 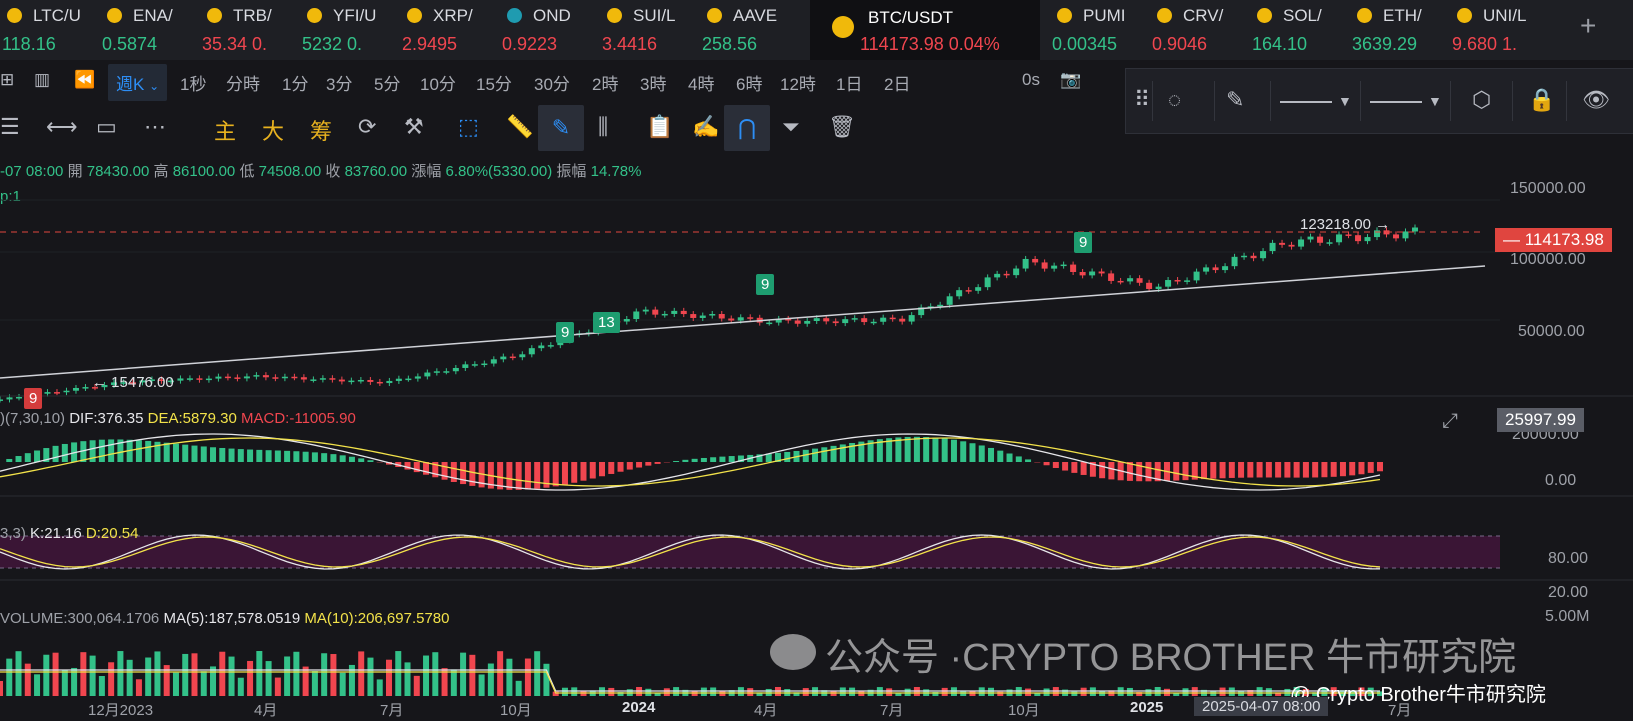 What do you see at coordinates (414, 127) in the screenshot?
I see `tools-icon: ⚒` at bounding box center [414, 127].